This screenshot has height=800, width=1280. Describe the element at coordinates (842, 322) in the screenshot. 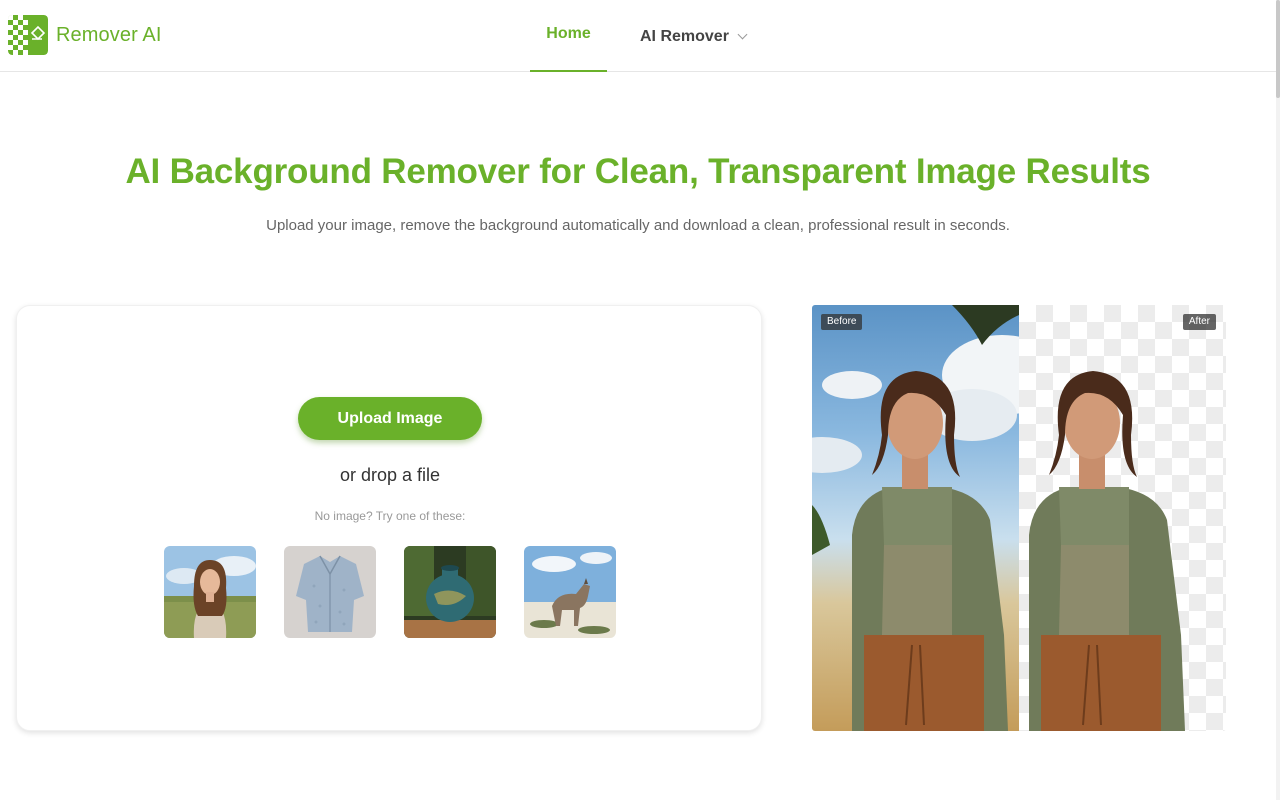

I see `before-label: Before` at that location.